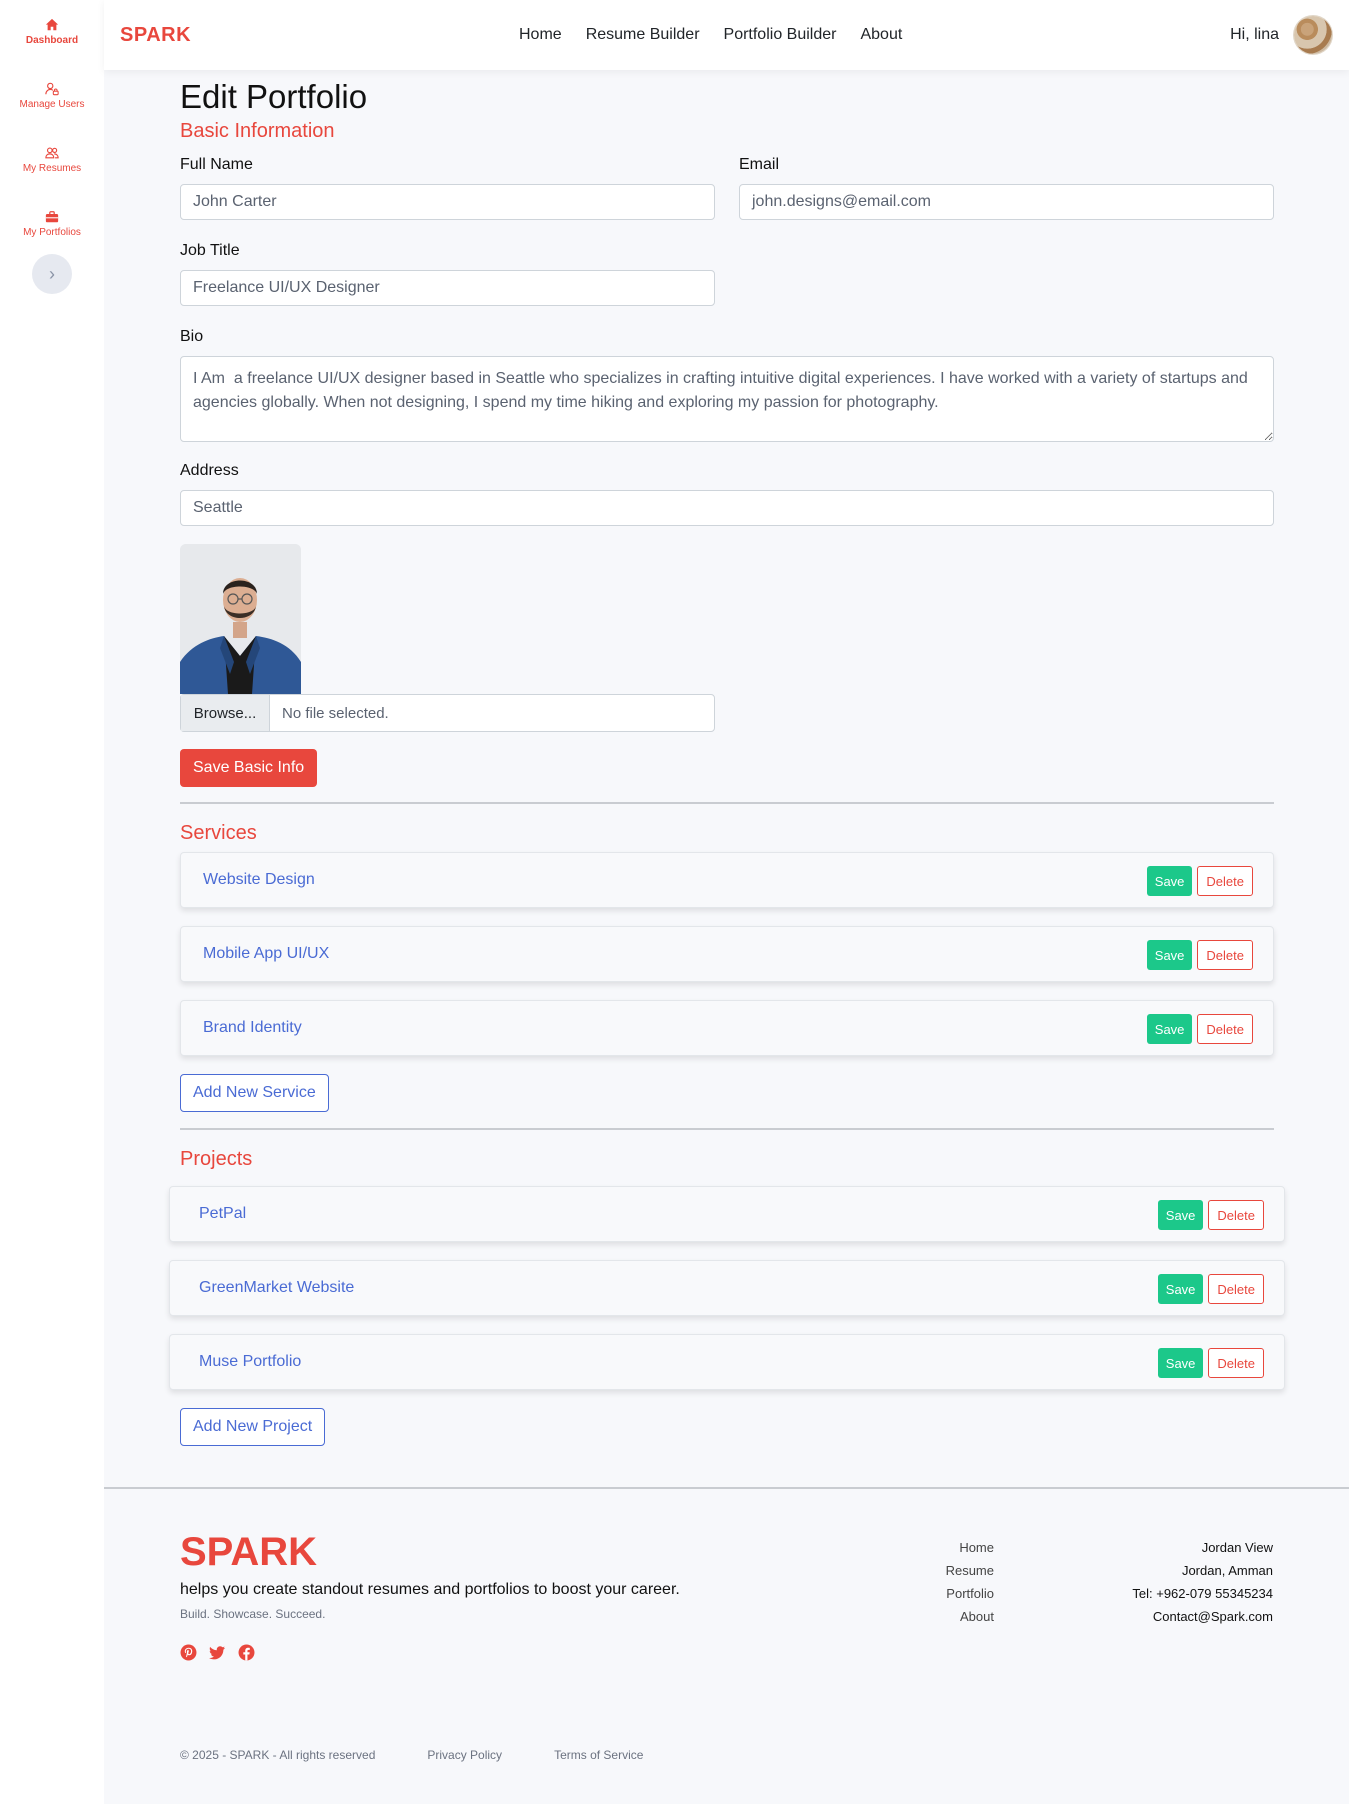 This screenshot has height=1804, width=1349. I want to click on footer-link-resume: Resume, so click(970, 1570).